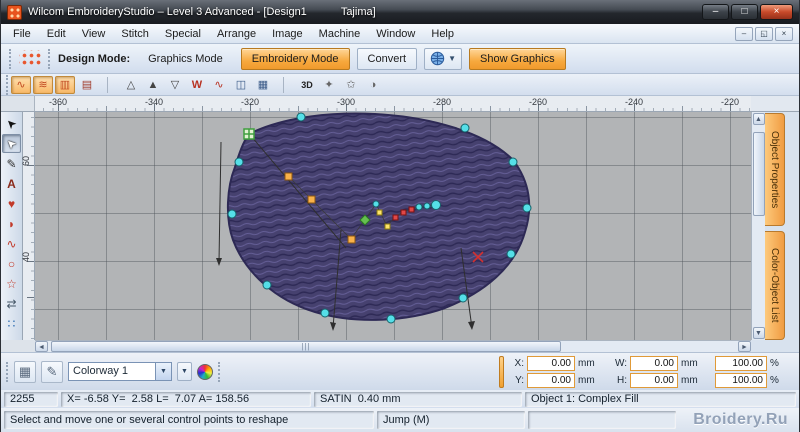 The height and width of the screenshot is (432, 800). I want to click on hoop-globe-button: ▼, so click(443, 58).